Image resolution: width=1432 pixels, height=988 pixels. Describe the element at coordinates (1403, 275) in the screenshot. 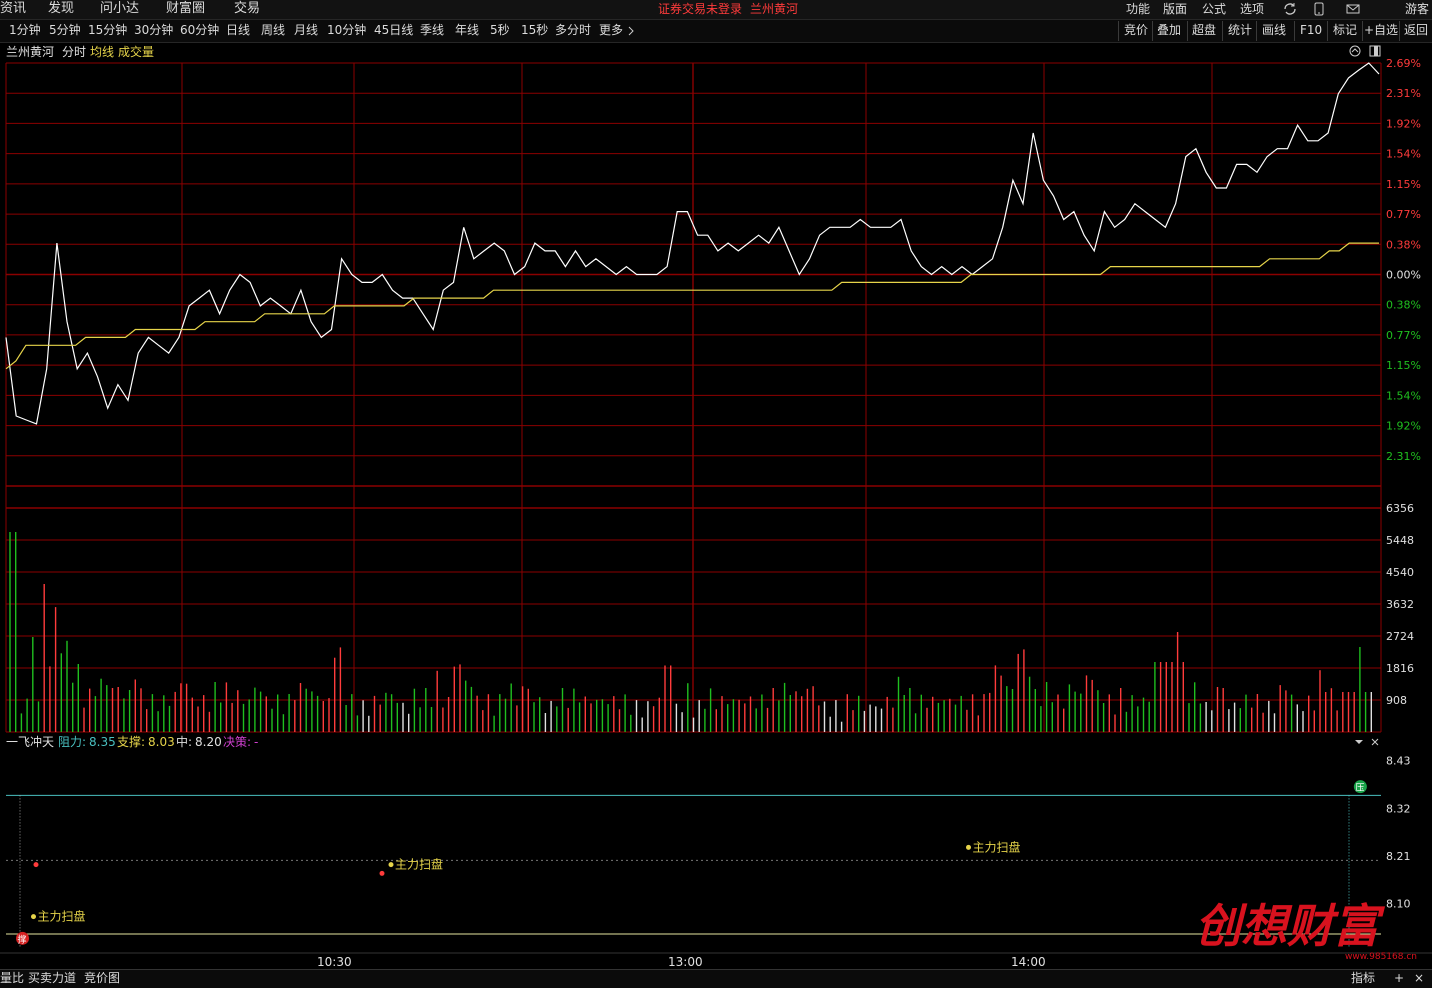

I see `price-axis-label: 0.00%` at that location.